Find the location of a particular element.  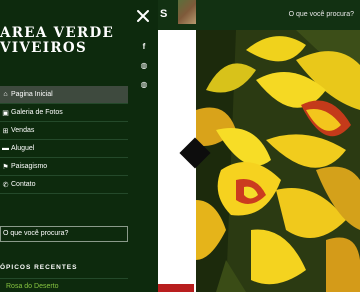

nav-item-aluguel: ▬ Aluguel is located at coordinates (64, 149).